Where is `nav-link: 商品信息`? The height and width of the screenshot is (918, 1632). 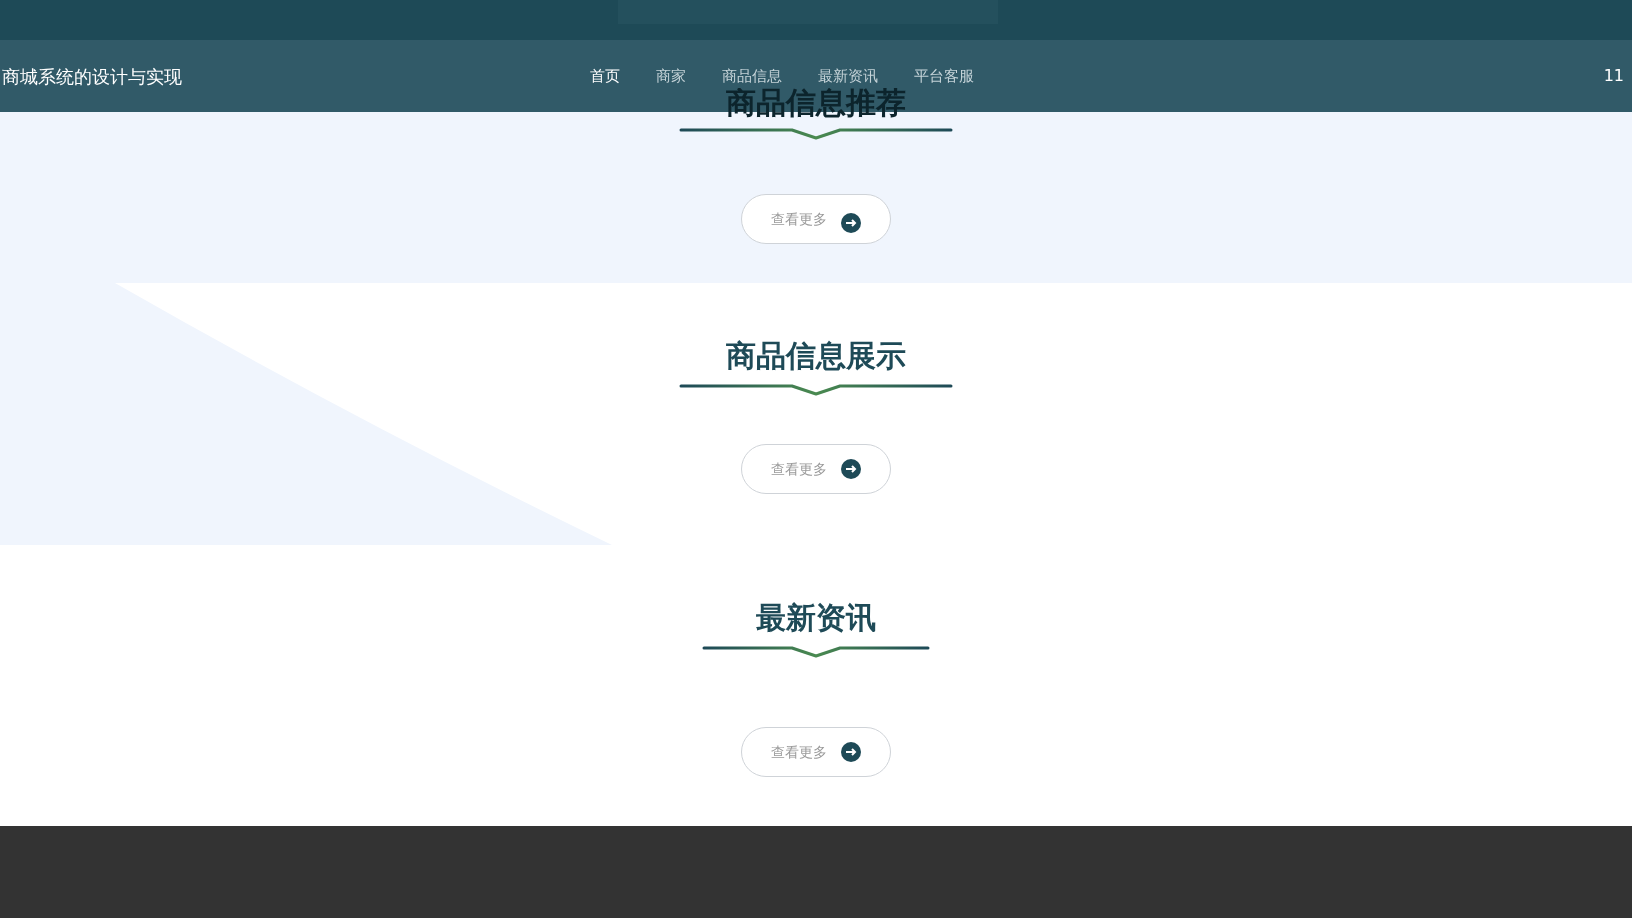 nav-link: 商品信息 is located at coordinates (752, 76).